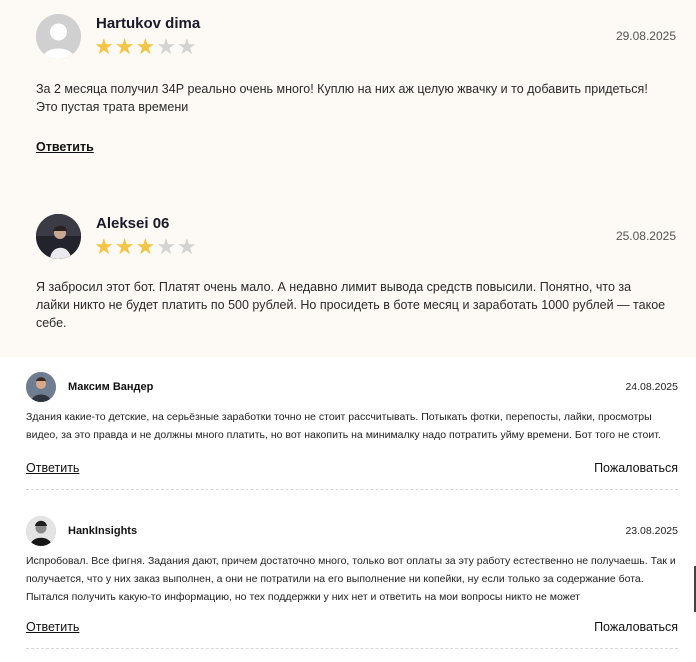  I want to click on reviewer-name: Aleksei 06, so click(133, 223).